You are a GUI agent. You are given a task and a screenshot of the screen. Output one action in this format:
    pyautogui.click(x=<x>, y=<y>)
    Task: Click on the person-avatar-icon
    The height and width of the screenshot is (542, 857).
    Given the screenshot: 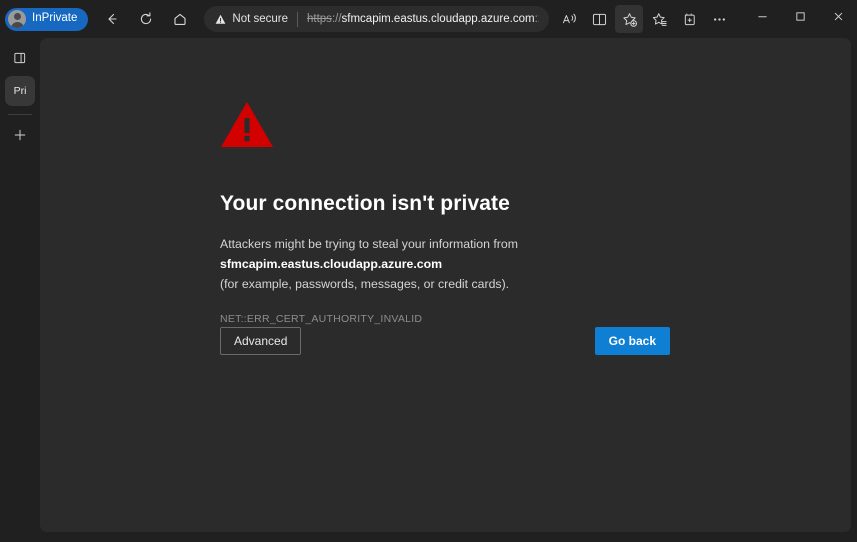 What is the action you would take?
    pyautogui.click(x=17, y=19)
    